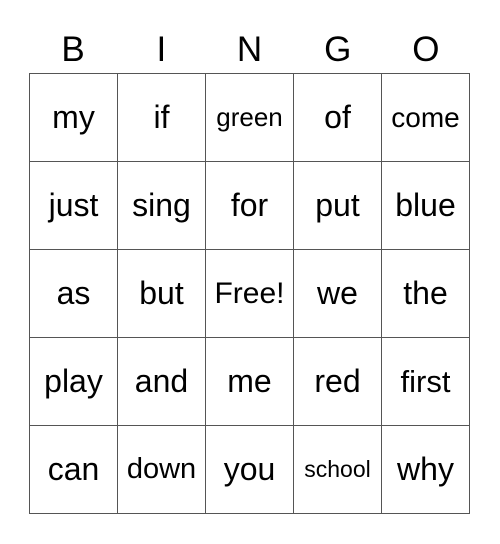  Describe the element at coordinates (73, 49) in the screenshot. I see `header-letter-b: B` at that location.